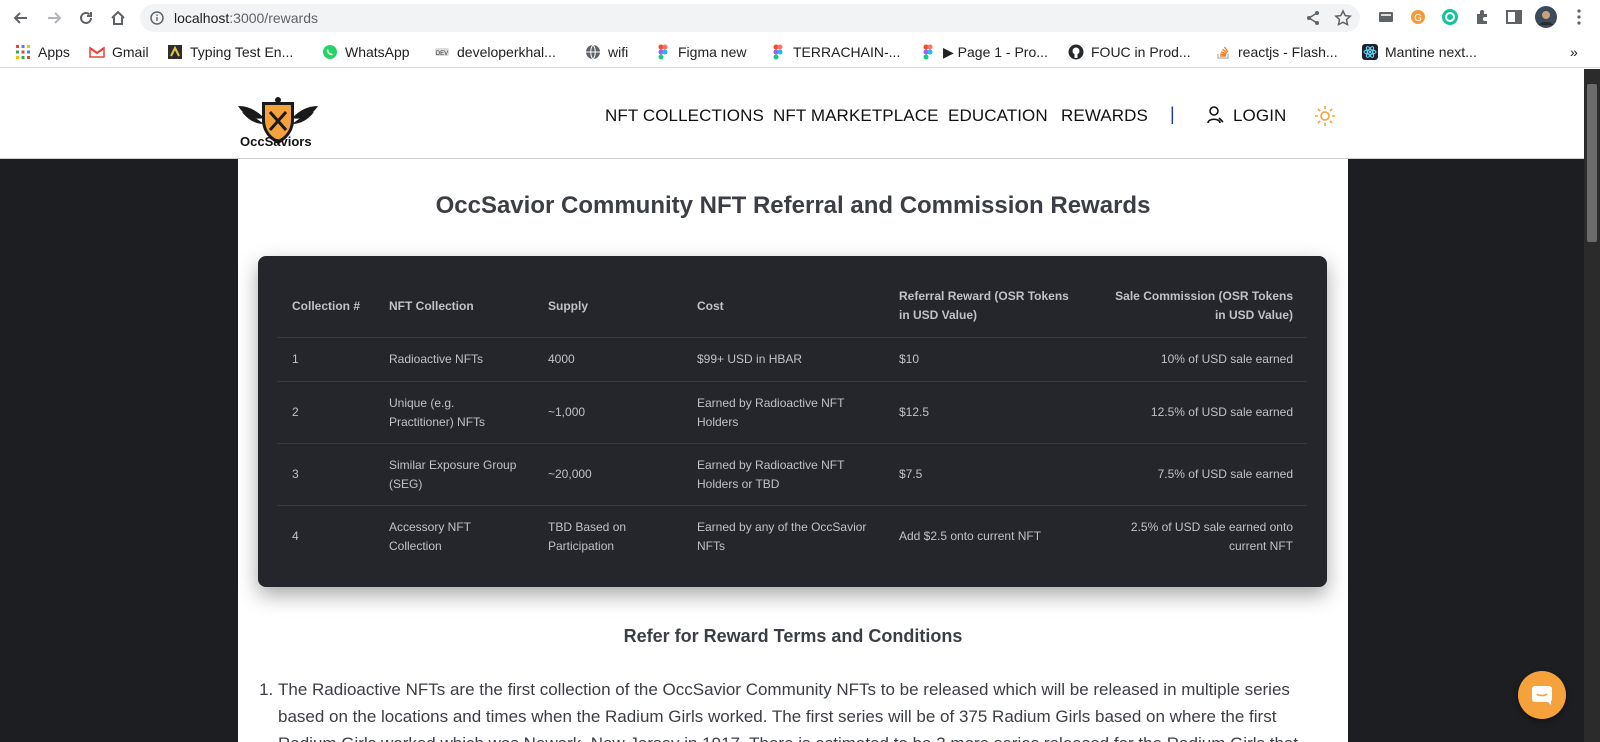 This screenshot has height=742, width=1600. Describe the element at coordinates (97, 52) in the screenshot. I see `gmail-icon` at that location.